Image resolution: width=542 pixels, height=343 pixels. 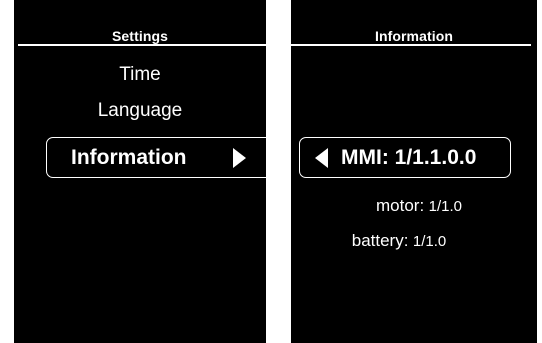 What do you see at coordinates (429, 241) in the screenshot?
I see `battery-value: 1/1.0` at bounding box center [429, 241].